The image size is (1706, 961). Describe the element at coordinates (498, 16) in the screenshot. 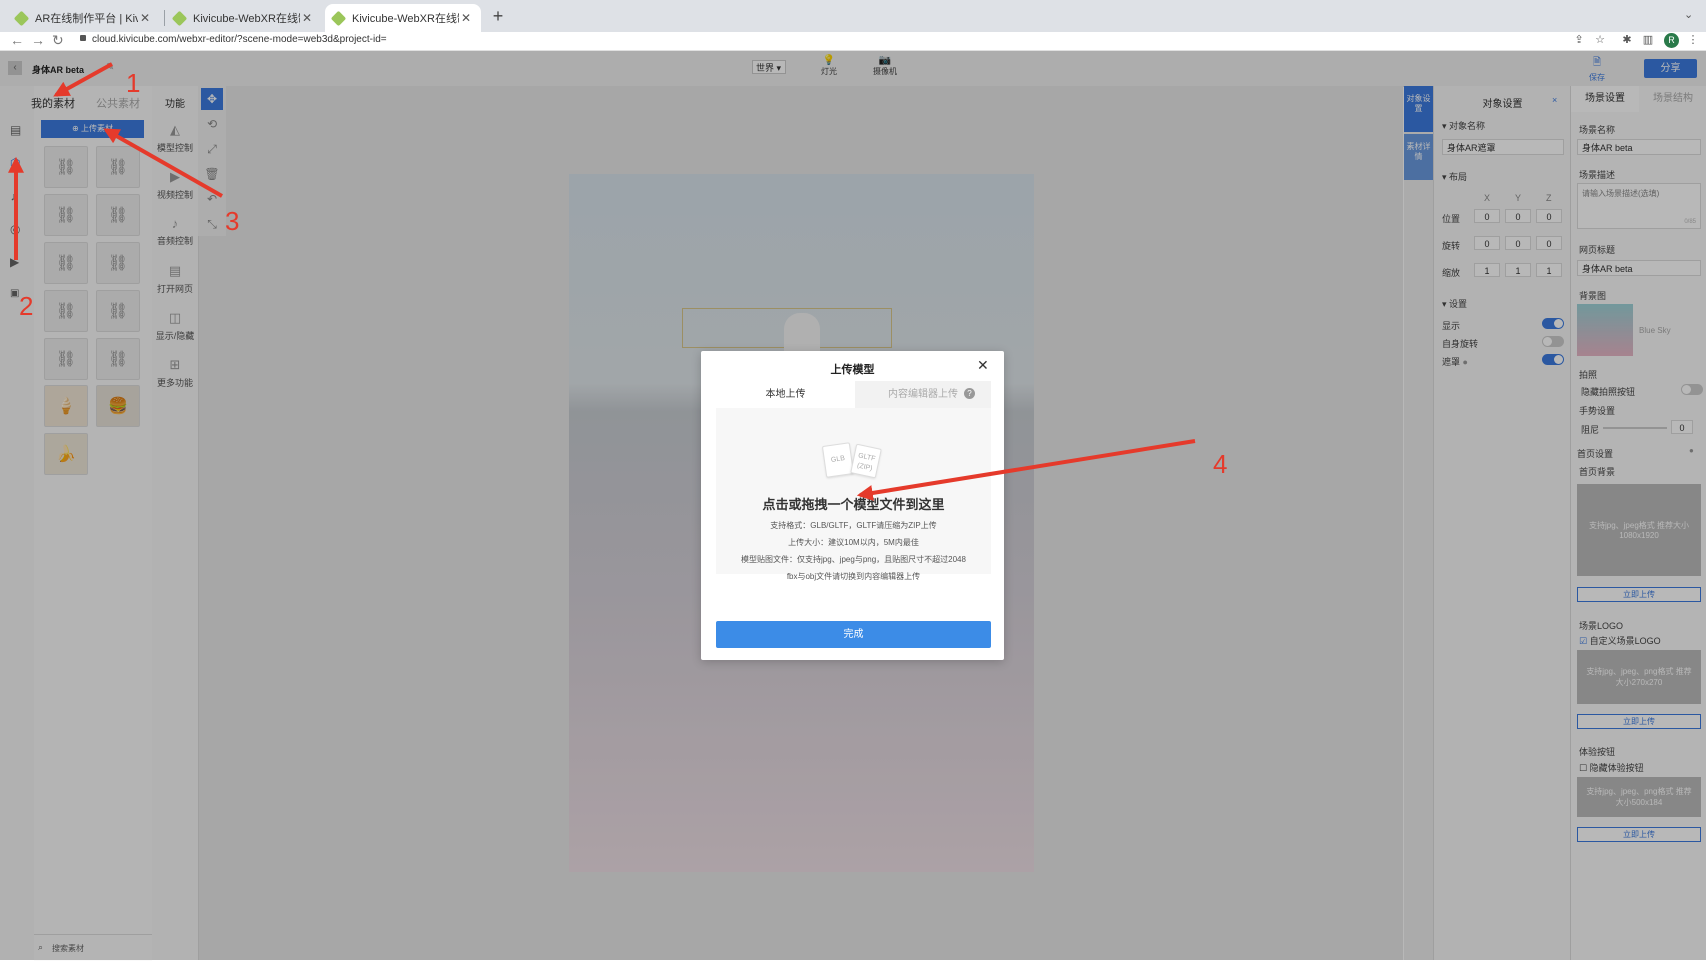

I see `new-tab-button: +` at that location.